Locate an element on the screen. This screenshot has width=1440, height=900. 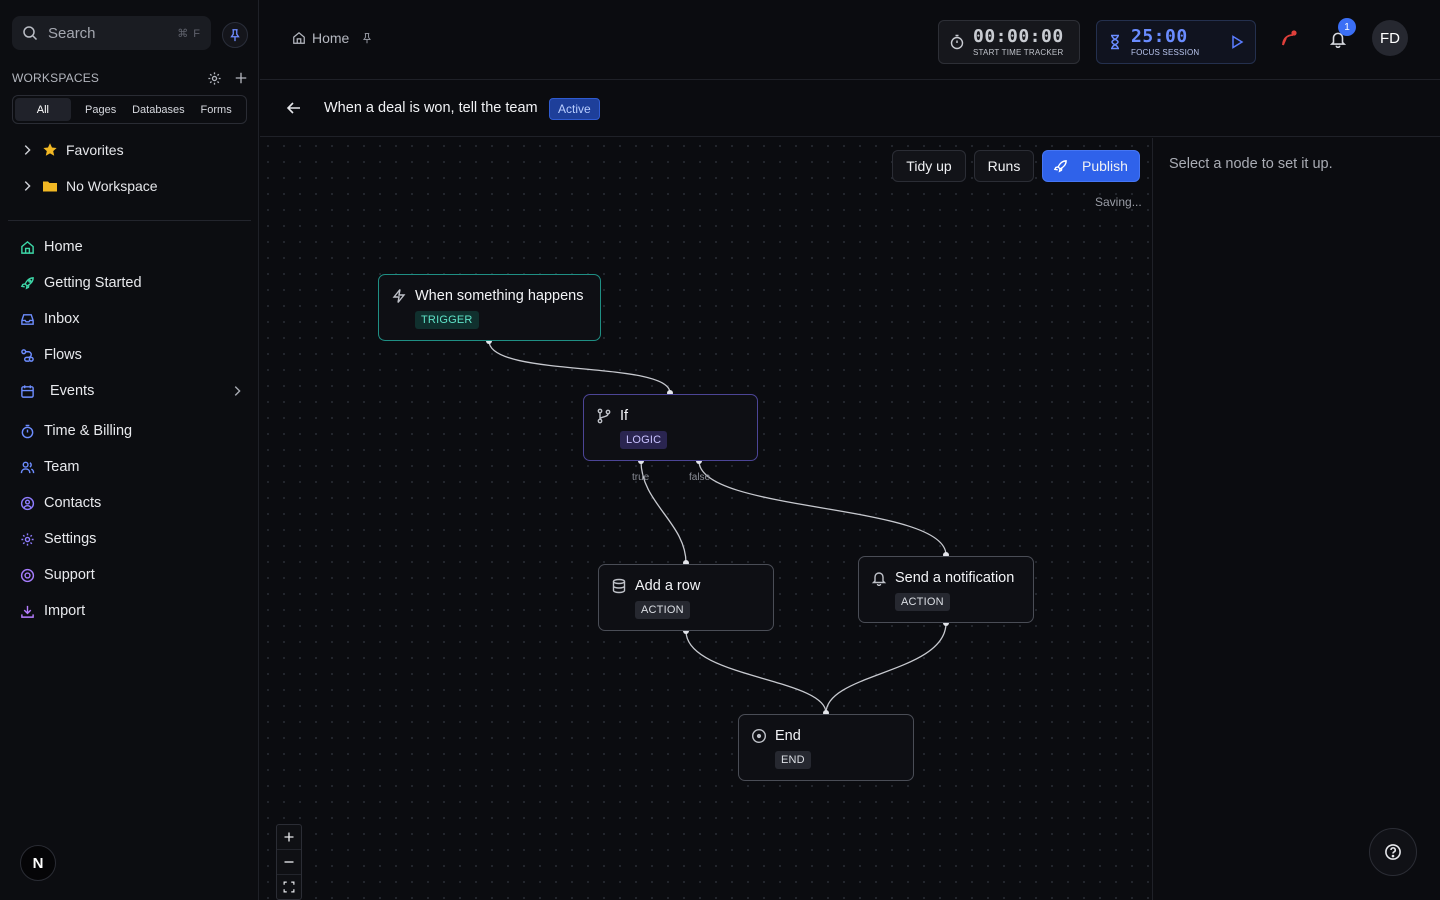
calendar-icon is located at coordinates (27, 391).